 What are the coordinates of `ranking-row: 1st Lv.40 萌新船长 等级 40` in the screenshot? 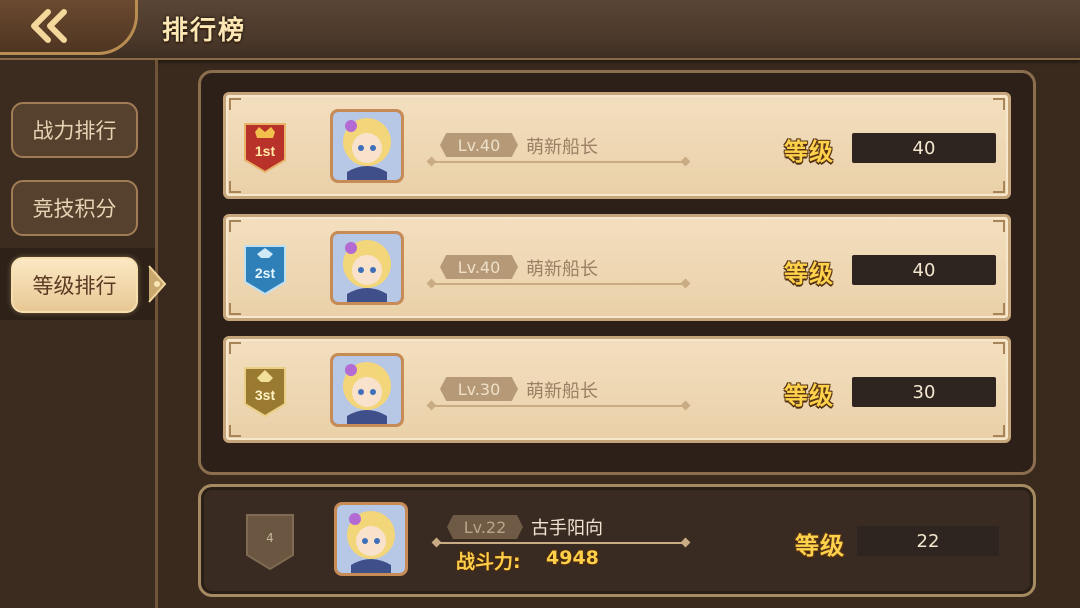 It's located at (617, 145).